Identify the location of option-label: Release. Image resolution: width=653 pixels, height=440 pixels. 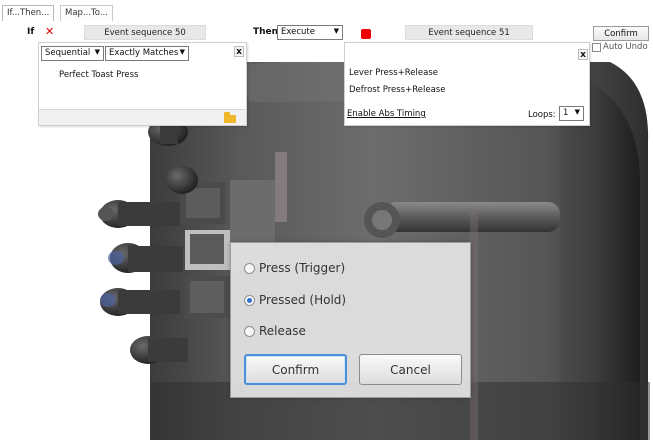
(282, 331).